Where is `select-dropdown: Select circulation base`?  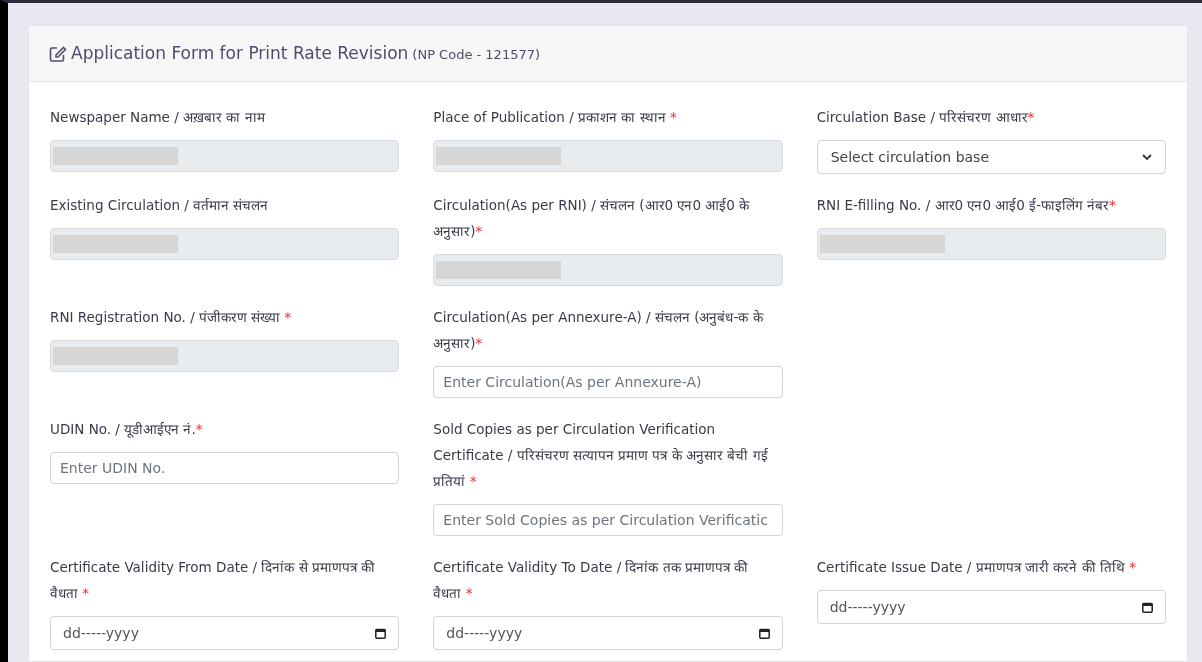
select-dropdown: Select circulation base is located at coordinates (991, 157).